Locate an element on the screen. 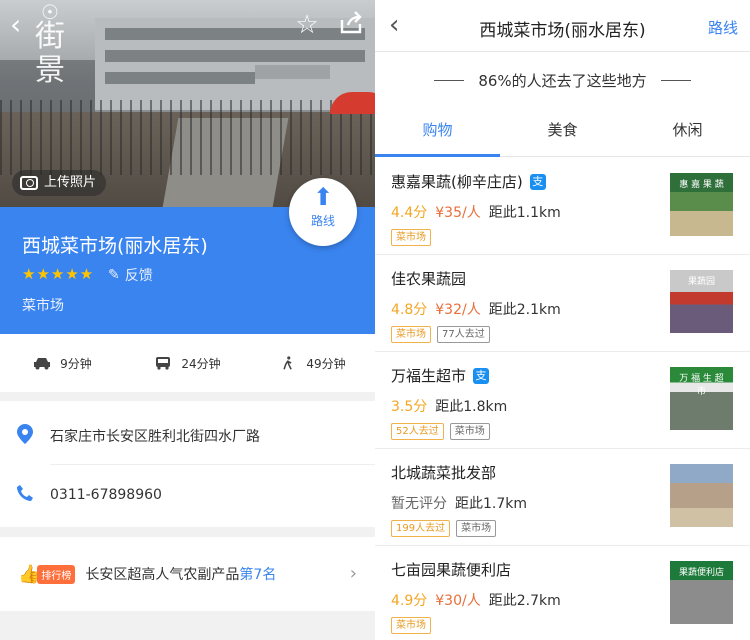  travel-mode-car: 9分钟 is located at coordinates (62, 363).